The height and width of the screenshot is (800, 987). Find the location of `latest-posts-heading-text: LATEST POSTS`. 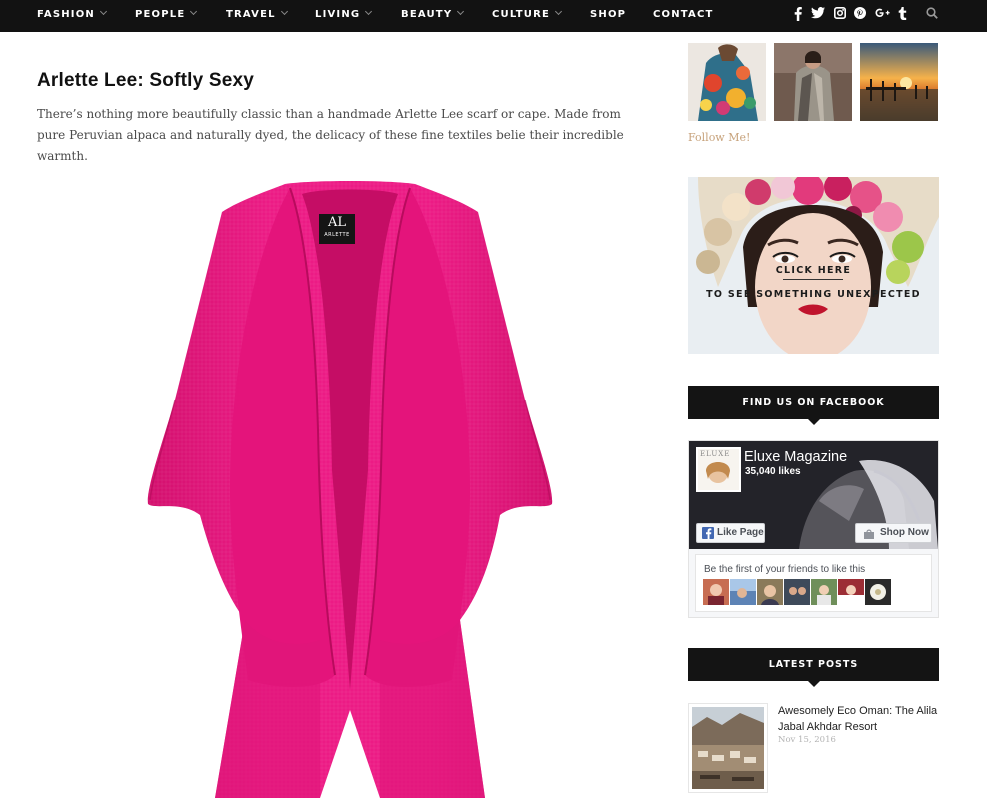

latest-posts-heading-text: LATEST POSTS is located at coordinates (813, 664).